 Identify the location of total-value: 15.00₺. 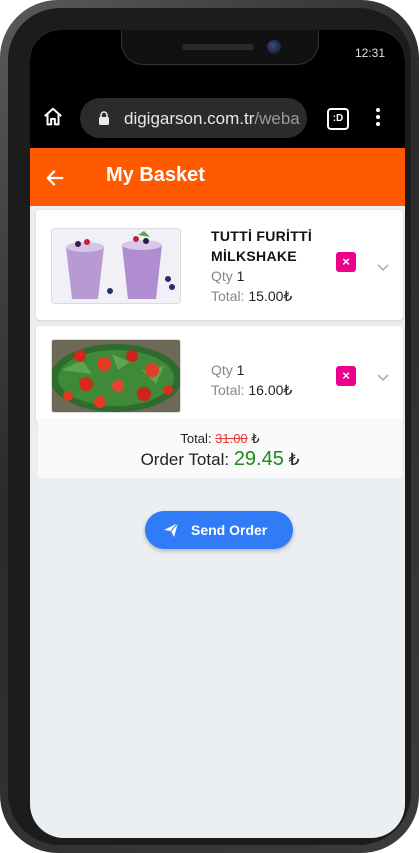
(270, 296).